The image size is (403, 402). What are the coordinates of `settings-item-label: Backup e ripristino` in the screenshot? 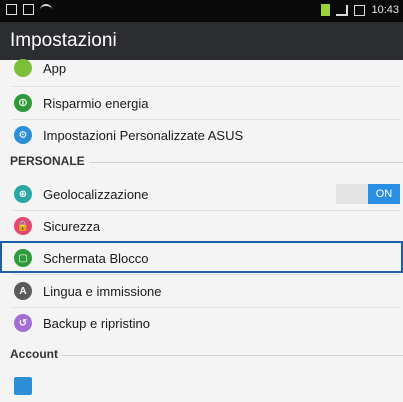 It's located at (96, 323).